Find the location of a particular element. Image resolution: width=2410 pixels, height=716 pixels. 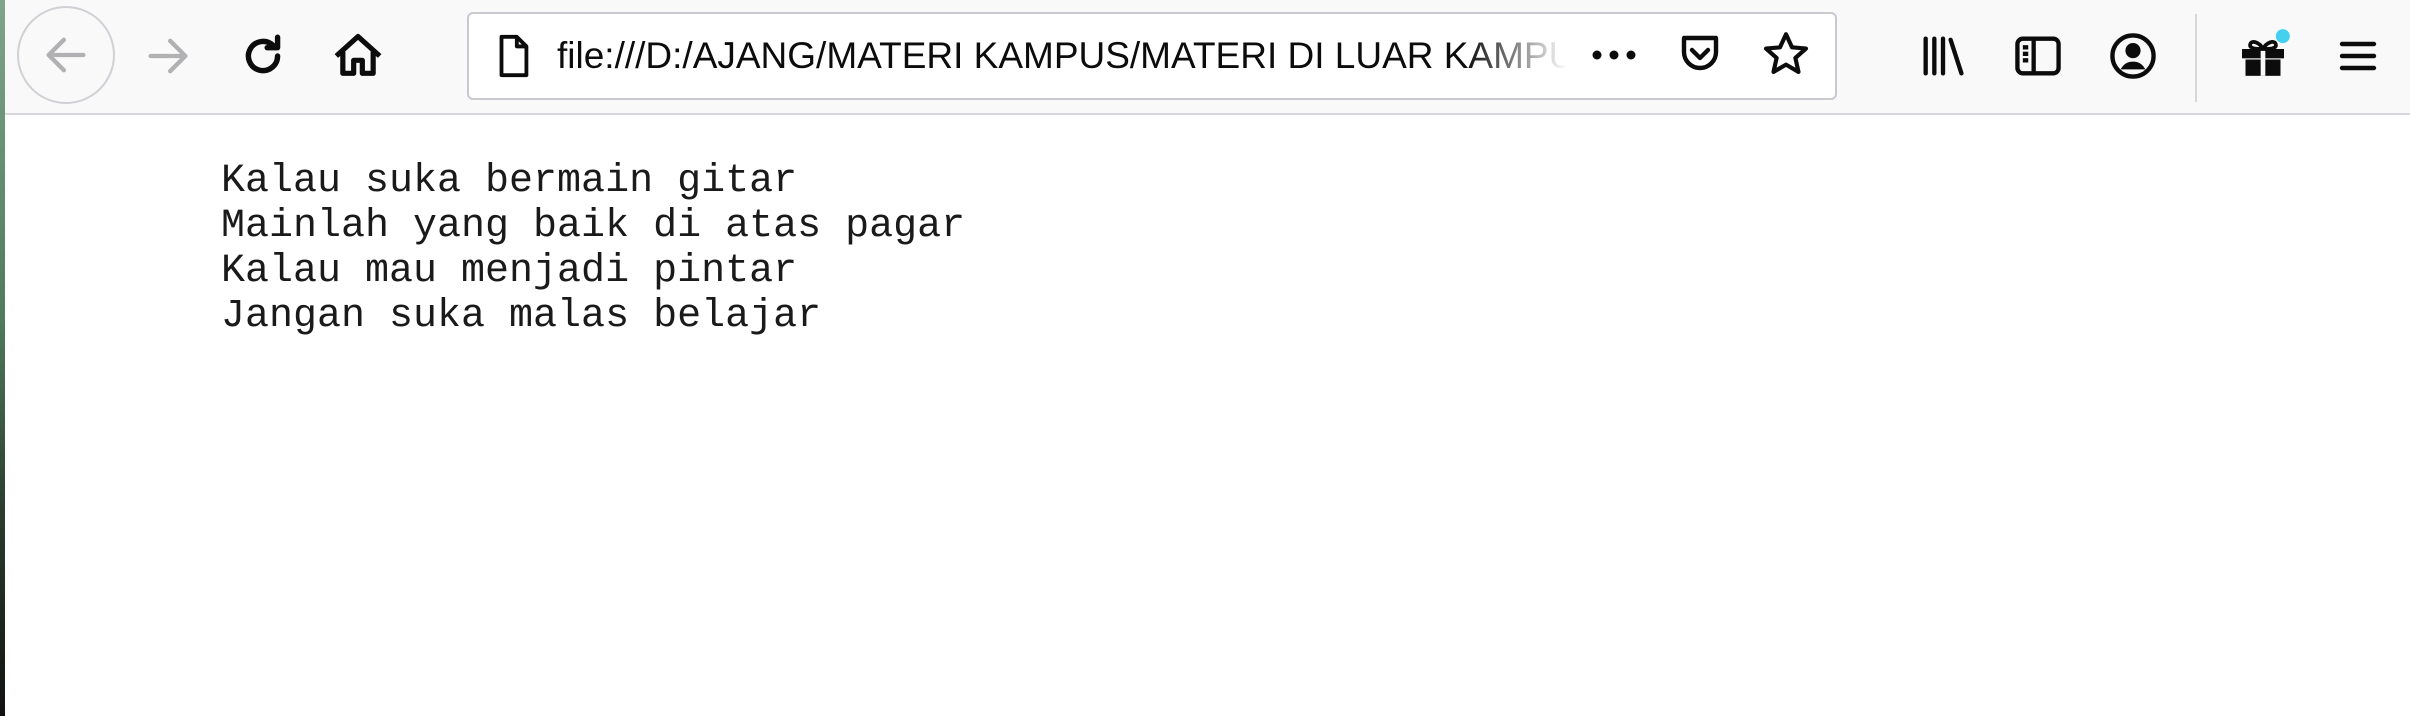

home-icon is located at coordinates (358, 56).